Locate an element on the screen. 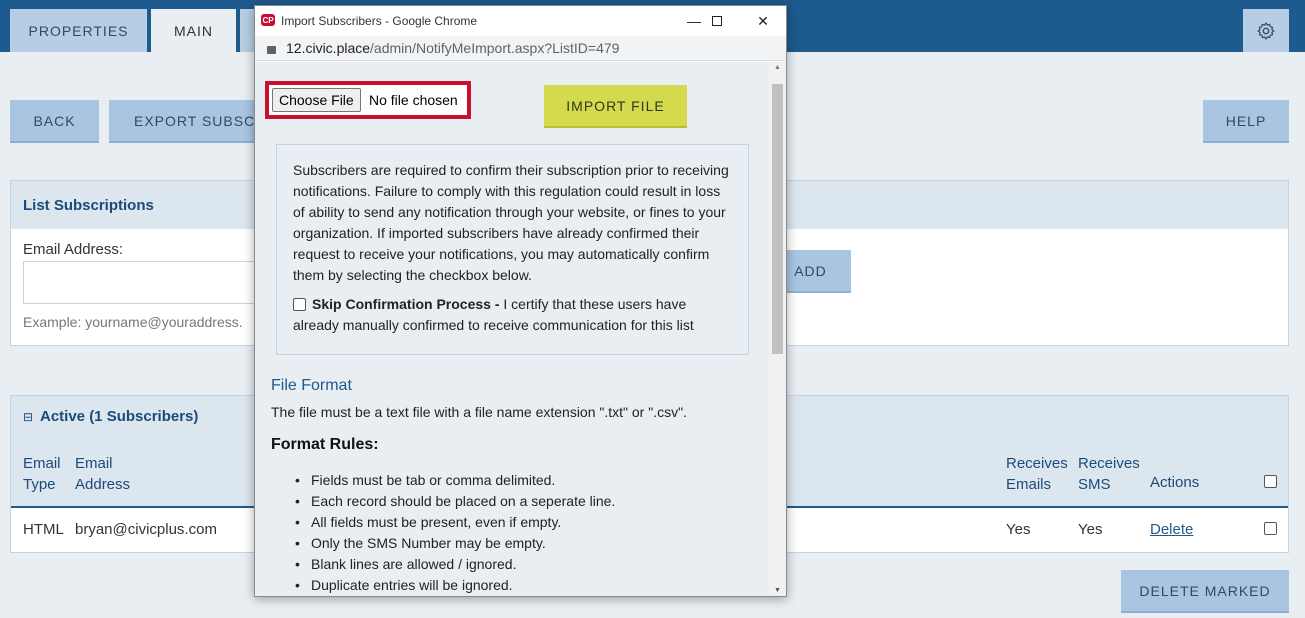 The image size is (1305, 618). close-button: ✕ is located at coordinates (763, 21).